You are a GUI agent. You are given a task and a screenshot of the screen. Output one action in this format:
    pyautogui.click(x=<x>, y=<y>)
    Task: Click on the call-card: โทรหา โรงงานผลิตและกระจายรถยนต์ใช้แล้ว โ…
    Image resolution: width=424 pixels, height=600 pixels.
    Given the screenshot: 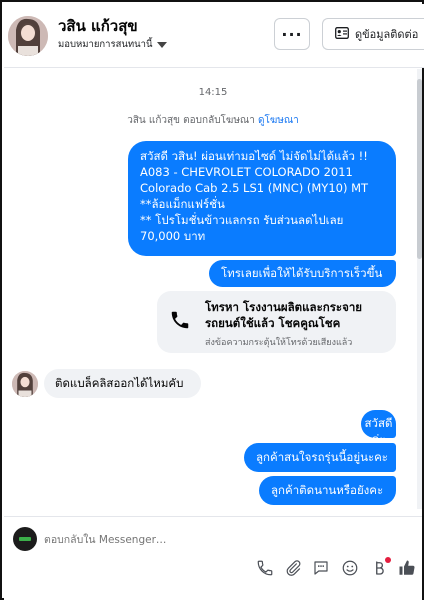 What is the action you would take?
    pyautogui.click(x=276, y=322)
    